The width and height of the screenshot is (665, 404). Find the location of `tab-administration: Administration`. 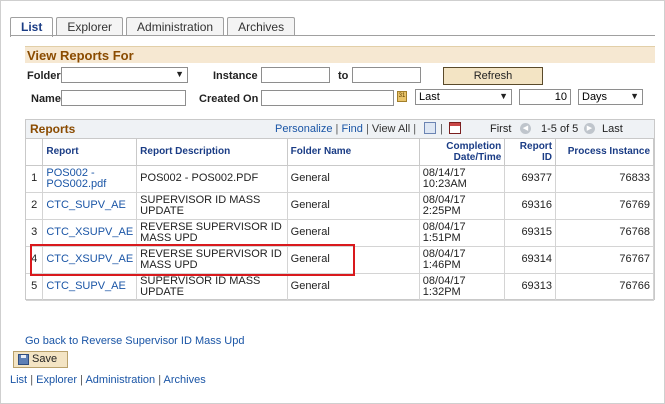

tab-administration: Administration is located at coordinates (175, 26).